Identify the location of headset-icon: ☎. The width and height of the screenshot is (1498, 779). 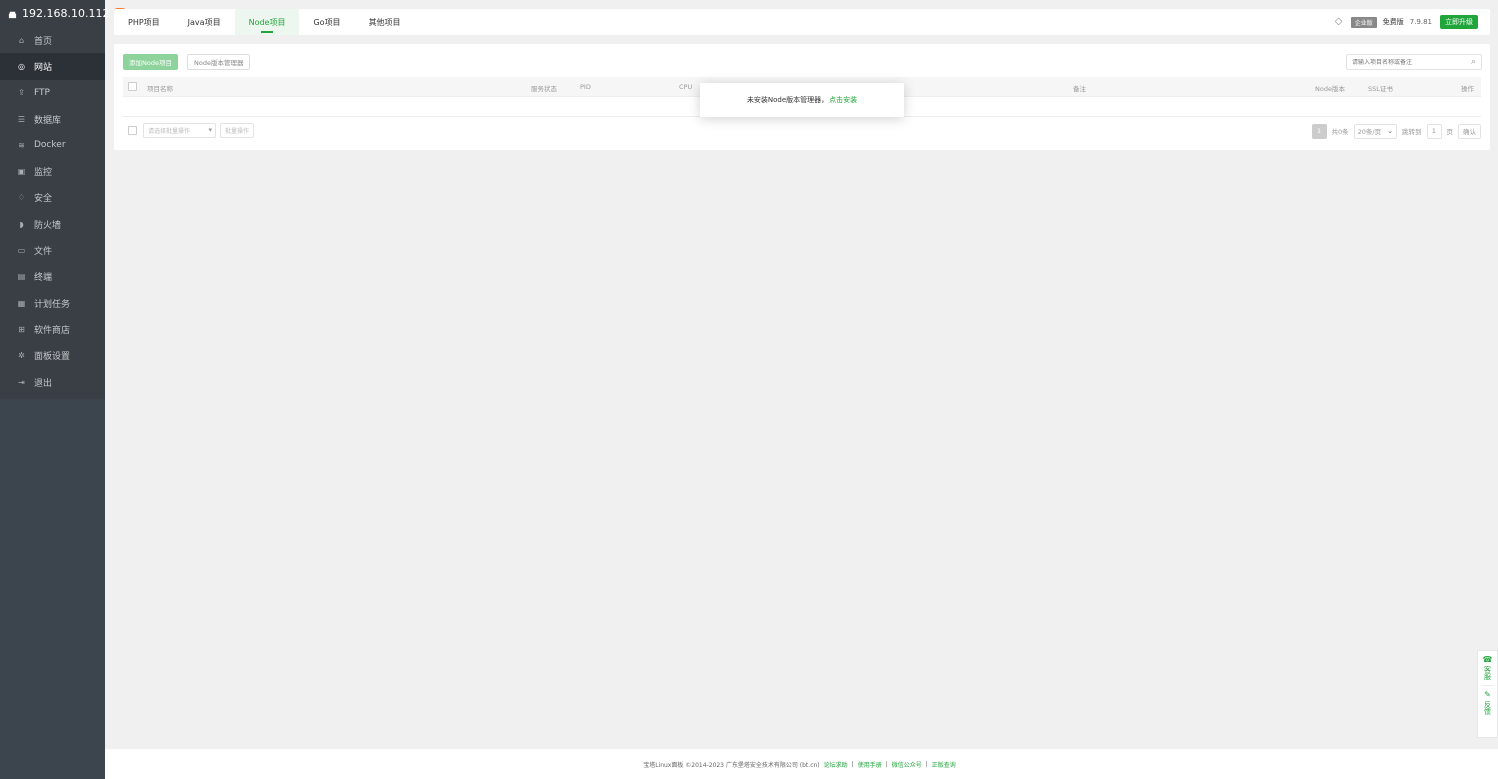
(1487, 659).